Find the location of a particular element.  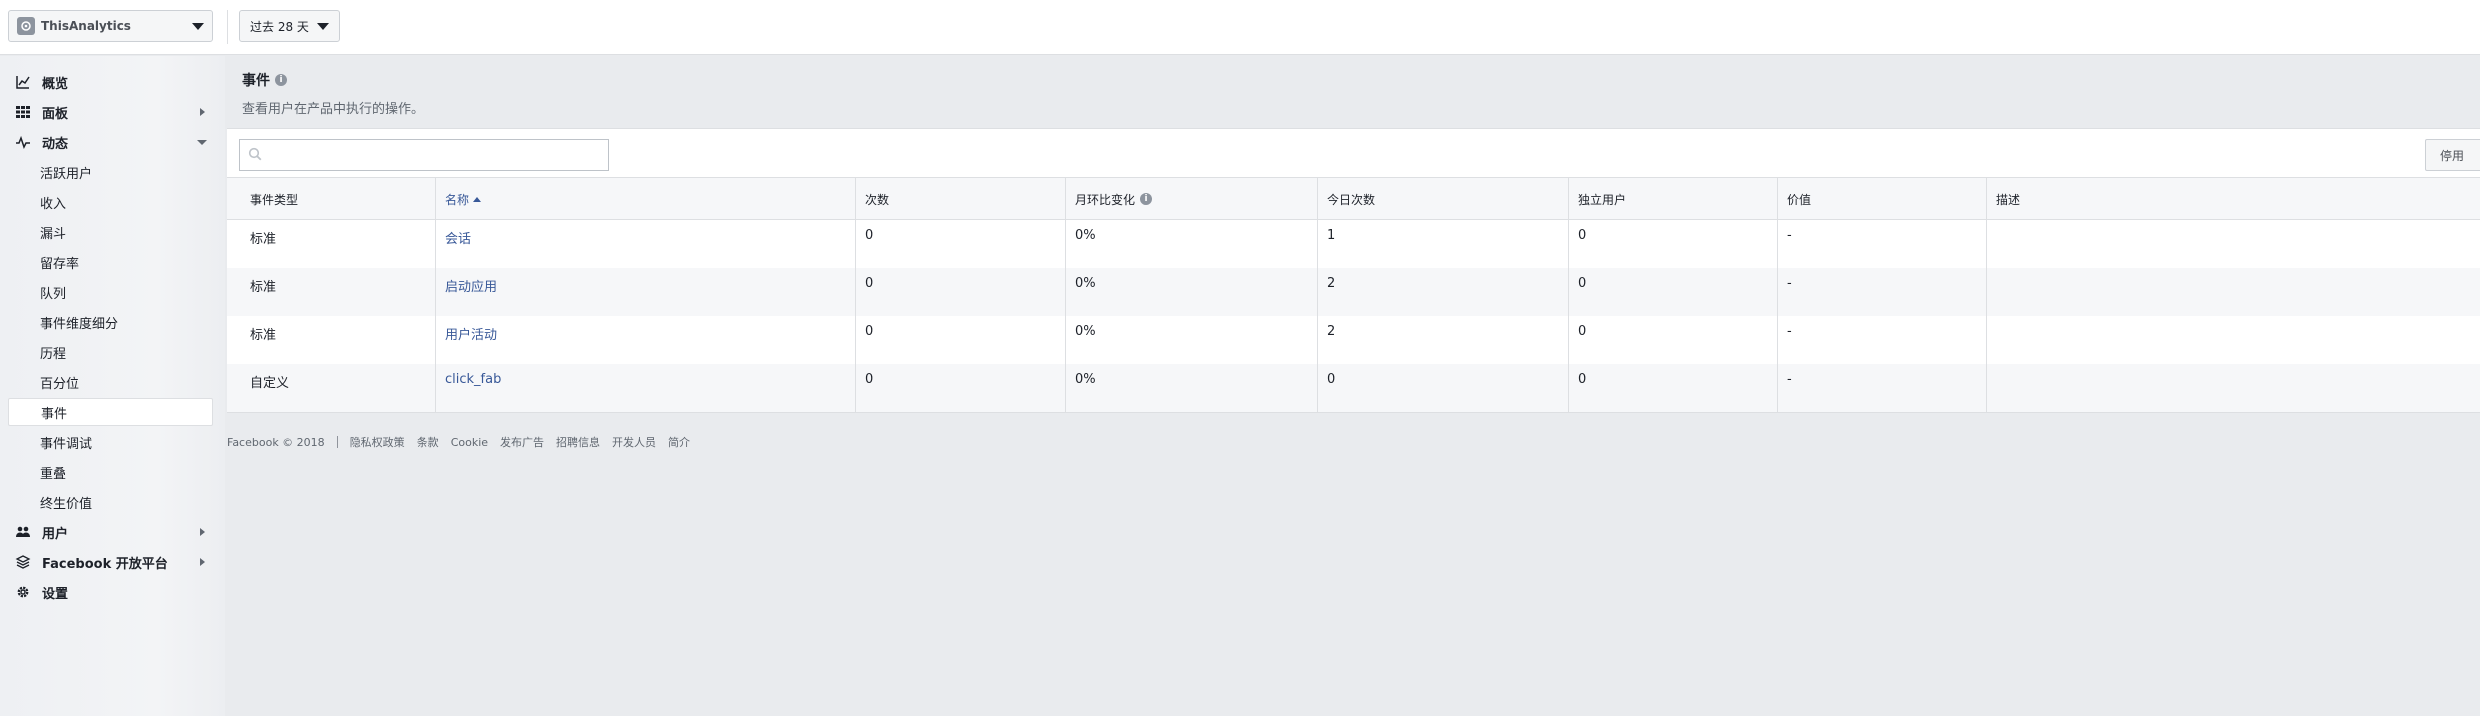

cell-today-count: 2 is located at coordinates (1443, 340).